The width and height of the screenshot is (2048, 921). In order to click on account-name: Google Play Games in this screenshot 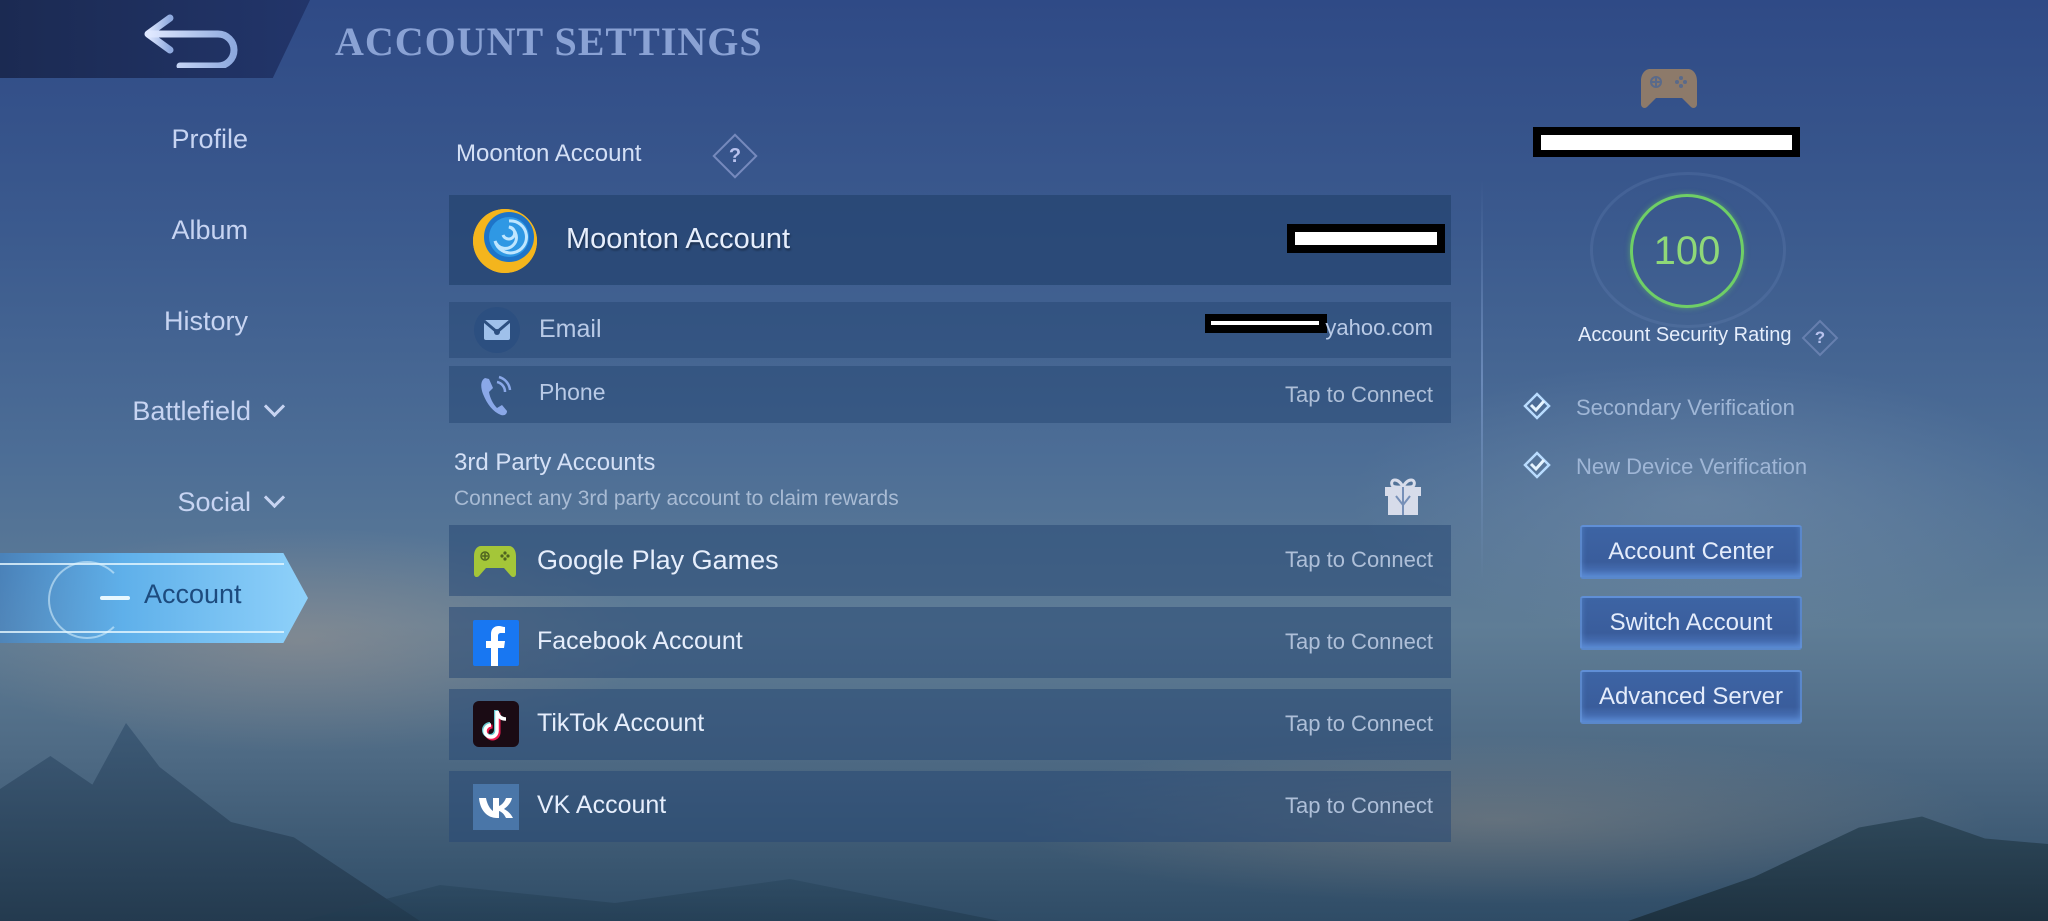, I will do `click(658, 560)`.